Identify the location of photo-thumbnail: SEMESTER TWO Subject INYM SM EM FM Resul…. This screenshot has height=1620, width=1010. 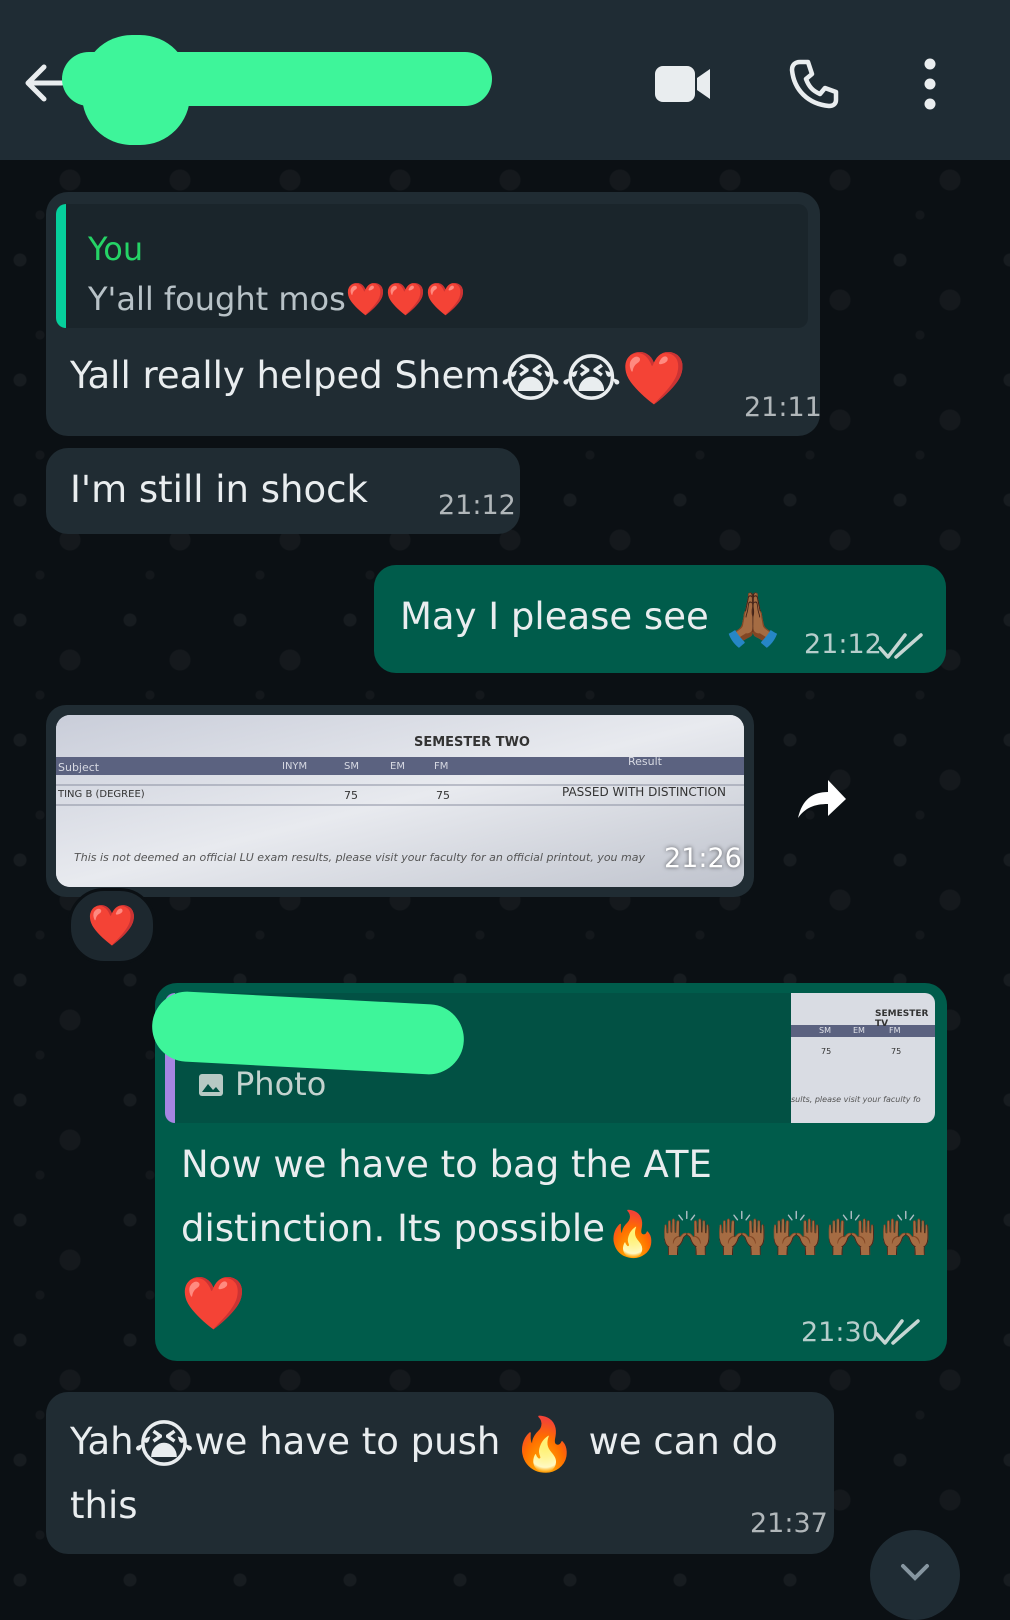
(400, 801).